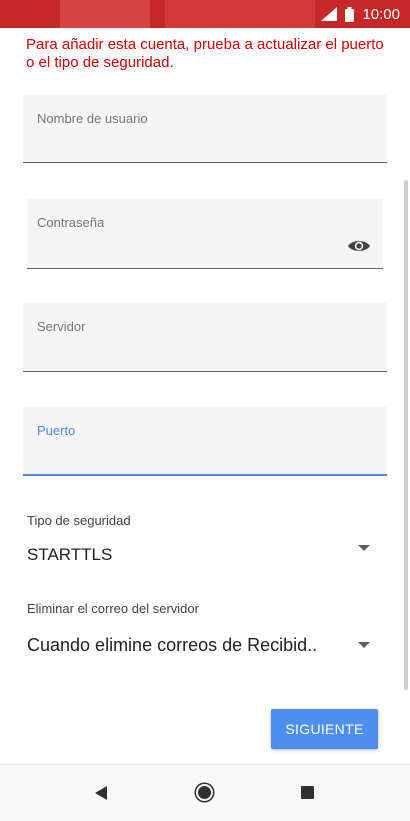 The height and width of the screenshot is (821, 410). Describe the element at coordinates (205, 337) in the screenshot. I see `server-field: Servidor` at that location.